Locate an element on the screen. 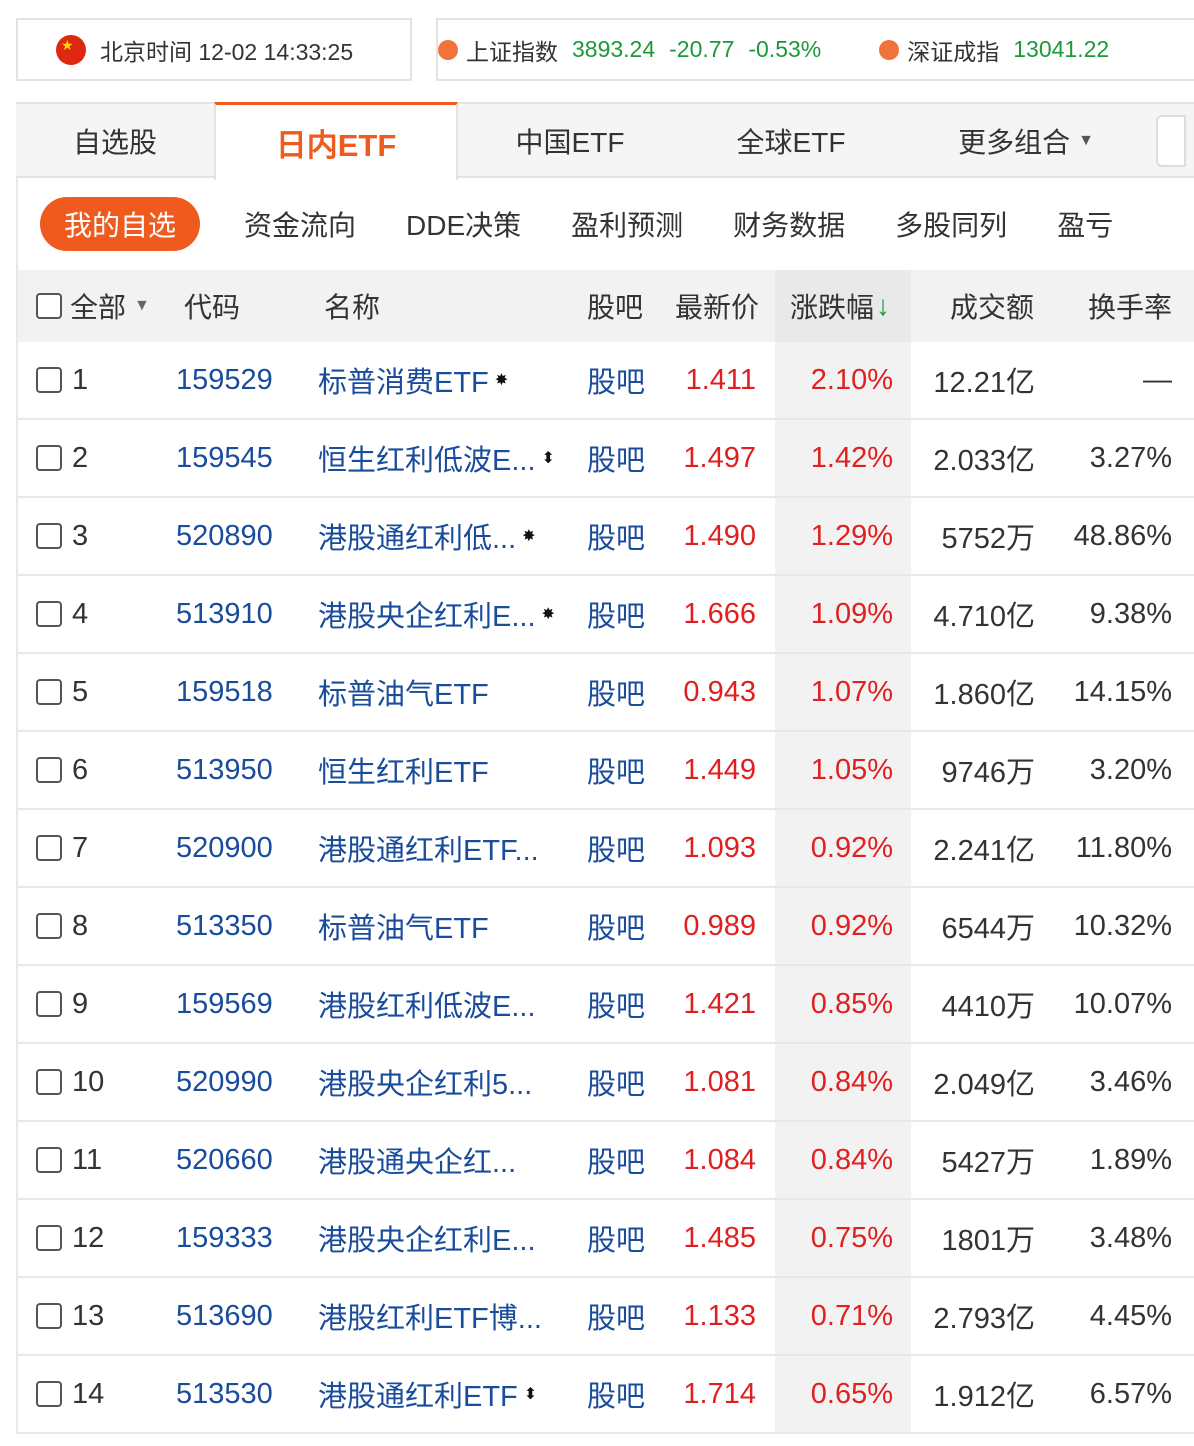 This screenshot has width=1194, height=1446. table-row: 12 159333 港股央企红利E... 股吧 1.485 0.75% 1801万 3.48% is located at coordinates (606, 1239).